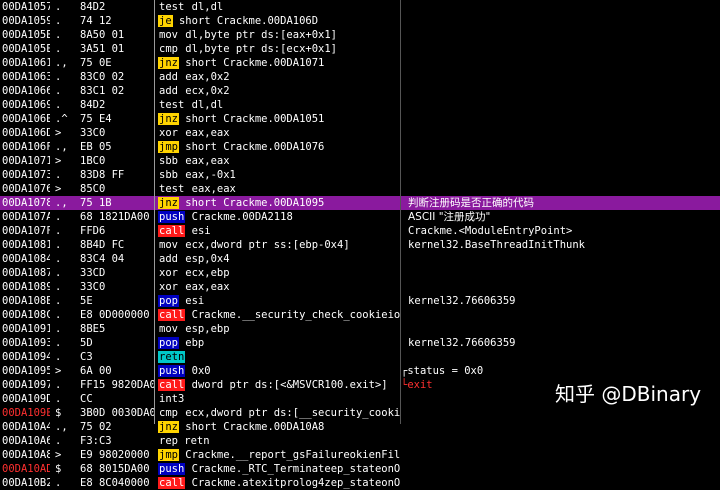 The height and width of the screenshot is (490, 720). What do you see at coordinates (154, 212) in the screenshot?
I see `column-divider-hex` at bounding box center [154, 212].